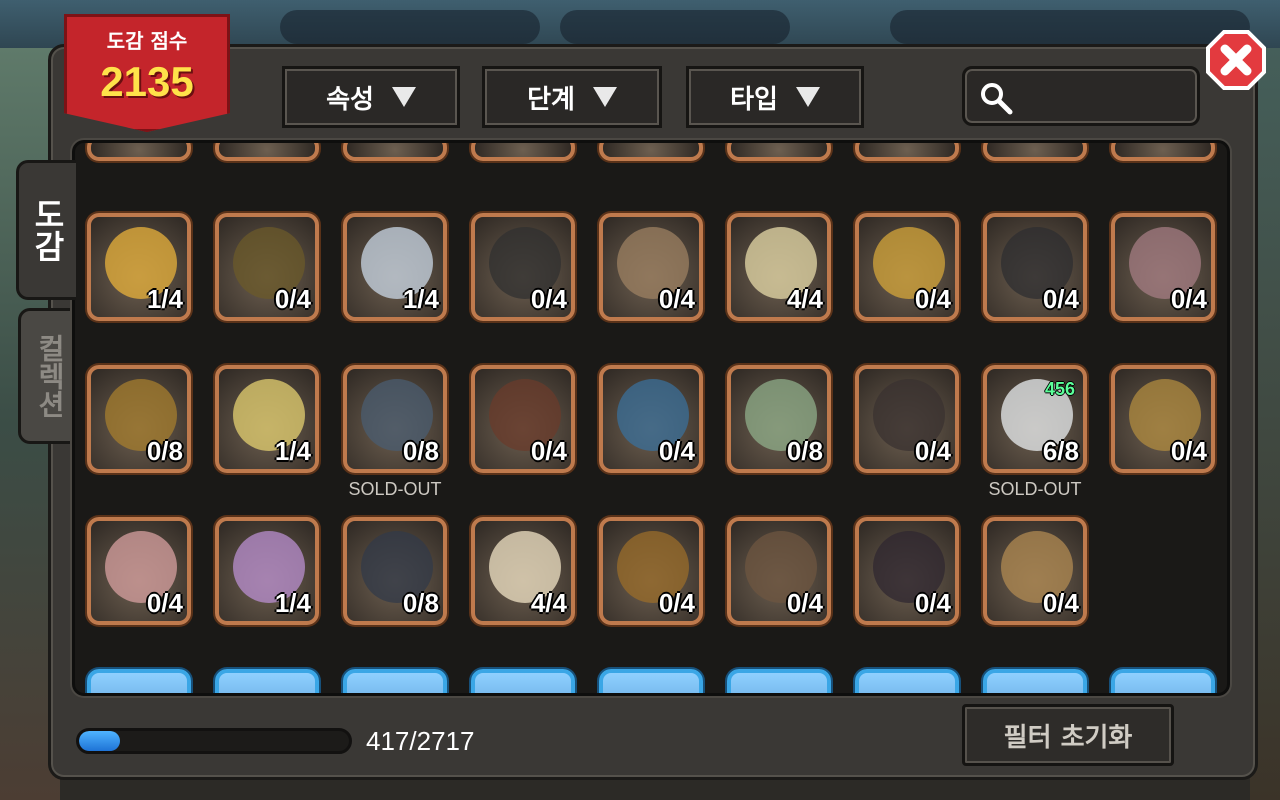 The width and height of the screenshot is (1280, 800). I want to click on tab-dex: 도감, so click(46, 230).